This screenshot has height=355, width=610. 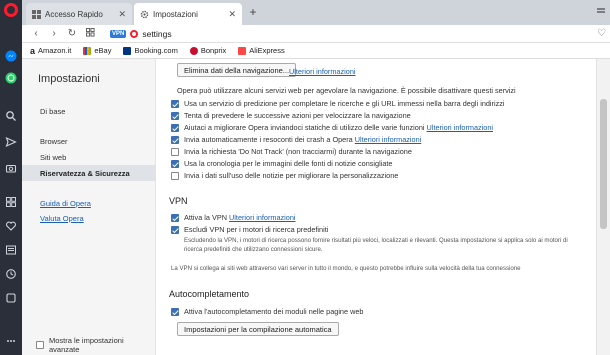 I want to click on sidebar-item-browser: Browser, so click(x=89, y=141).